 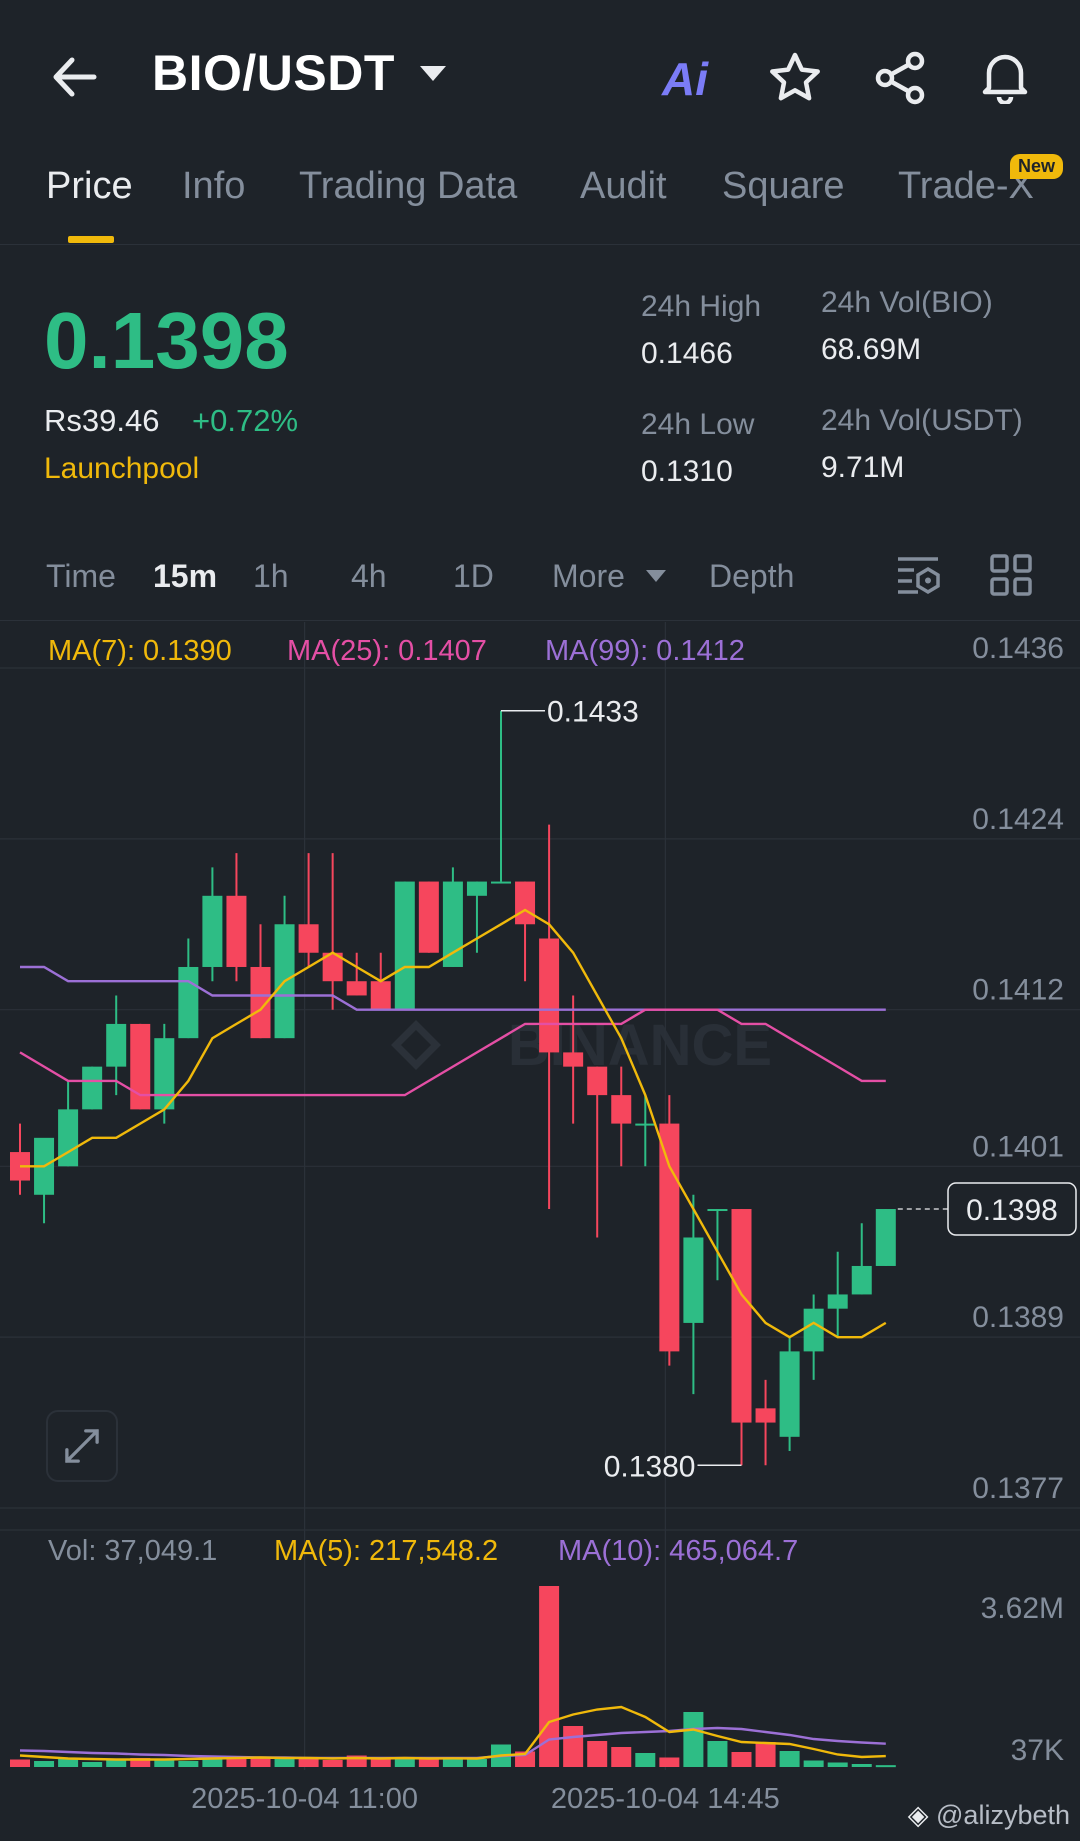 What do you see at coordinates (701, 306) in the screenshot?
I see `high-label: 24h High` at bounding box center [701, 306].